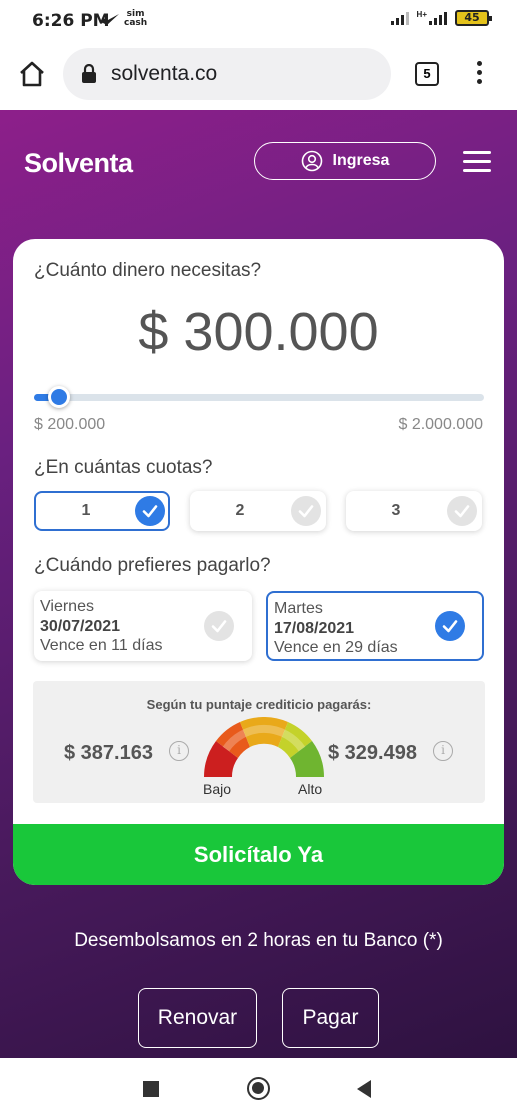 This screenshot has height=1120, width=517. Describe the element at coordinates (414, 511) in the screenshot. I see `installment-option-3: 3` at that location.